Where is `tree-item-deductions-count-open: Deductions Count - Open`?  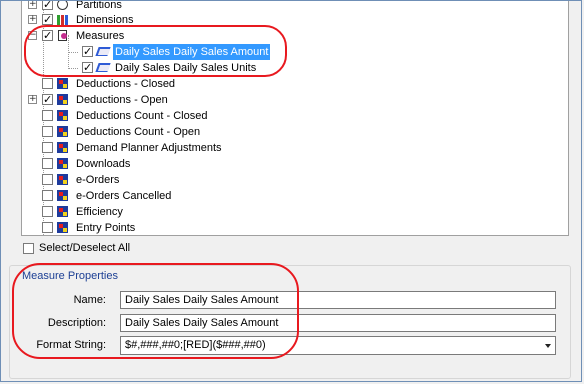 tree-item-deductions-count-open: Deductions Count - Open is located at coordinates (282, 132).